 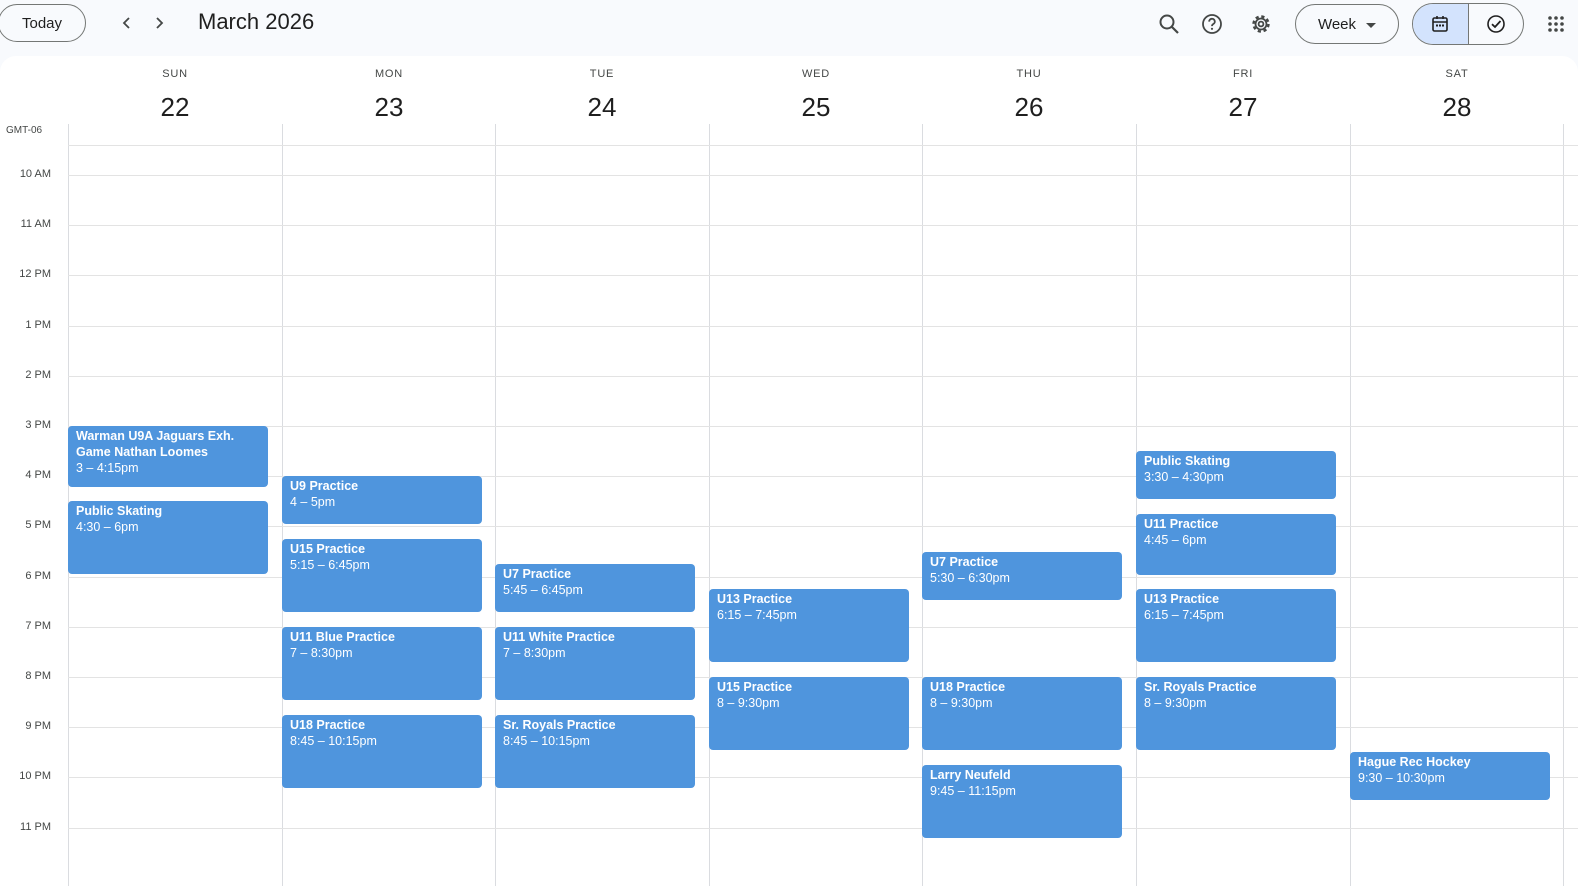 What do you see at coordinates (175, 107) in the screenshot?
I see `day-number: 22` at bounding box center [175, 107].